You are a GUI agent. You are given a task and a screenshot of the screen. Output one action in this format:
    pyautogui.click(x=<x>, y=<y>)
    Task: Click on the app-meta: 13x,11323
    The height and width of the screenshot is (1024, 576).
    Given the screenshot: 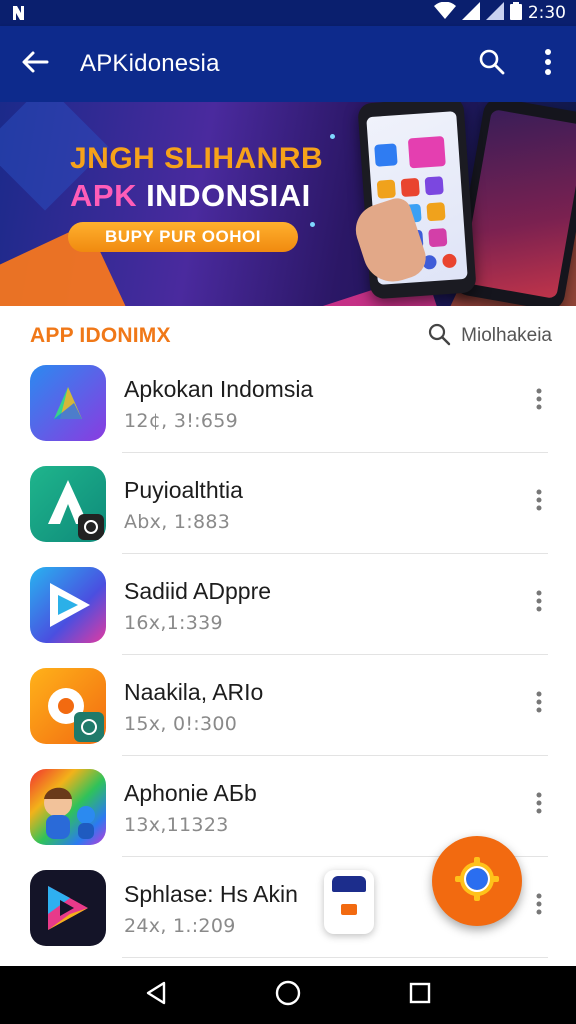 What is the action you would take?
    pyautogui.click(x=176, y=825)
    